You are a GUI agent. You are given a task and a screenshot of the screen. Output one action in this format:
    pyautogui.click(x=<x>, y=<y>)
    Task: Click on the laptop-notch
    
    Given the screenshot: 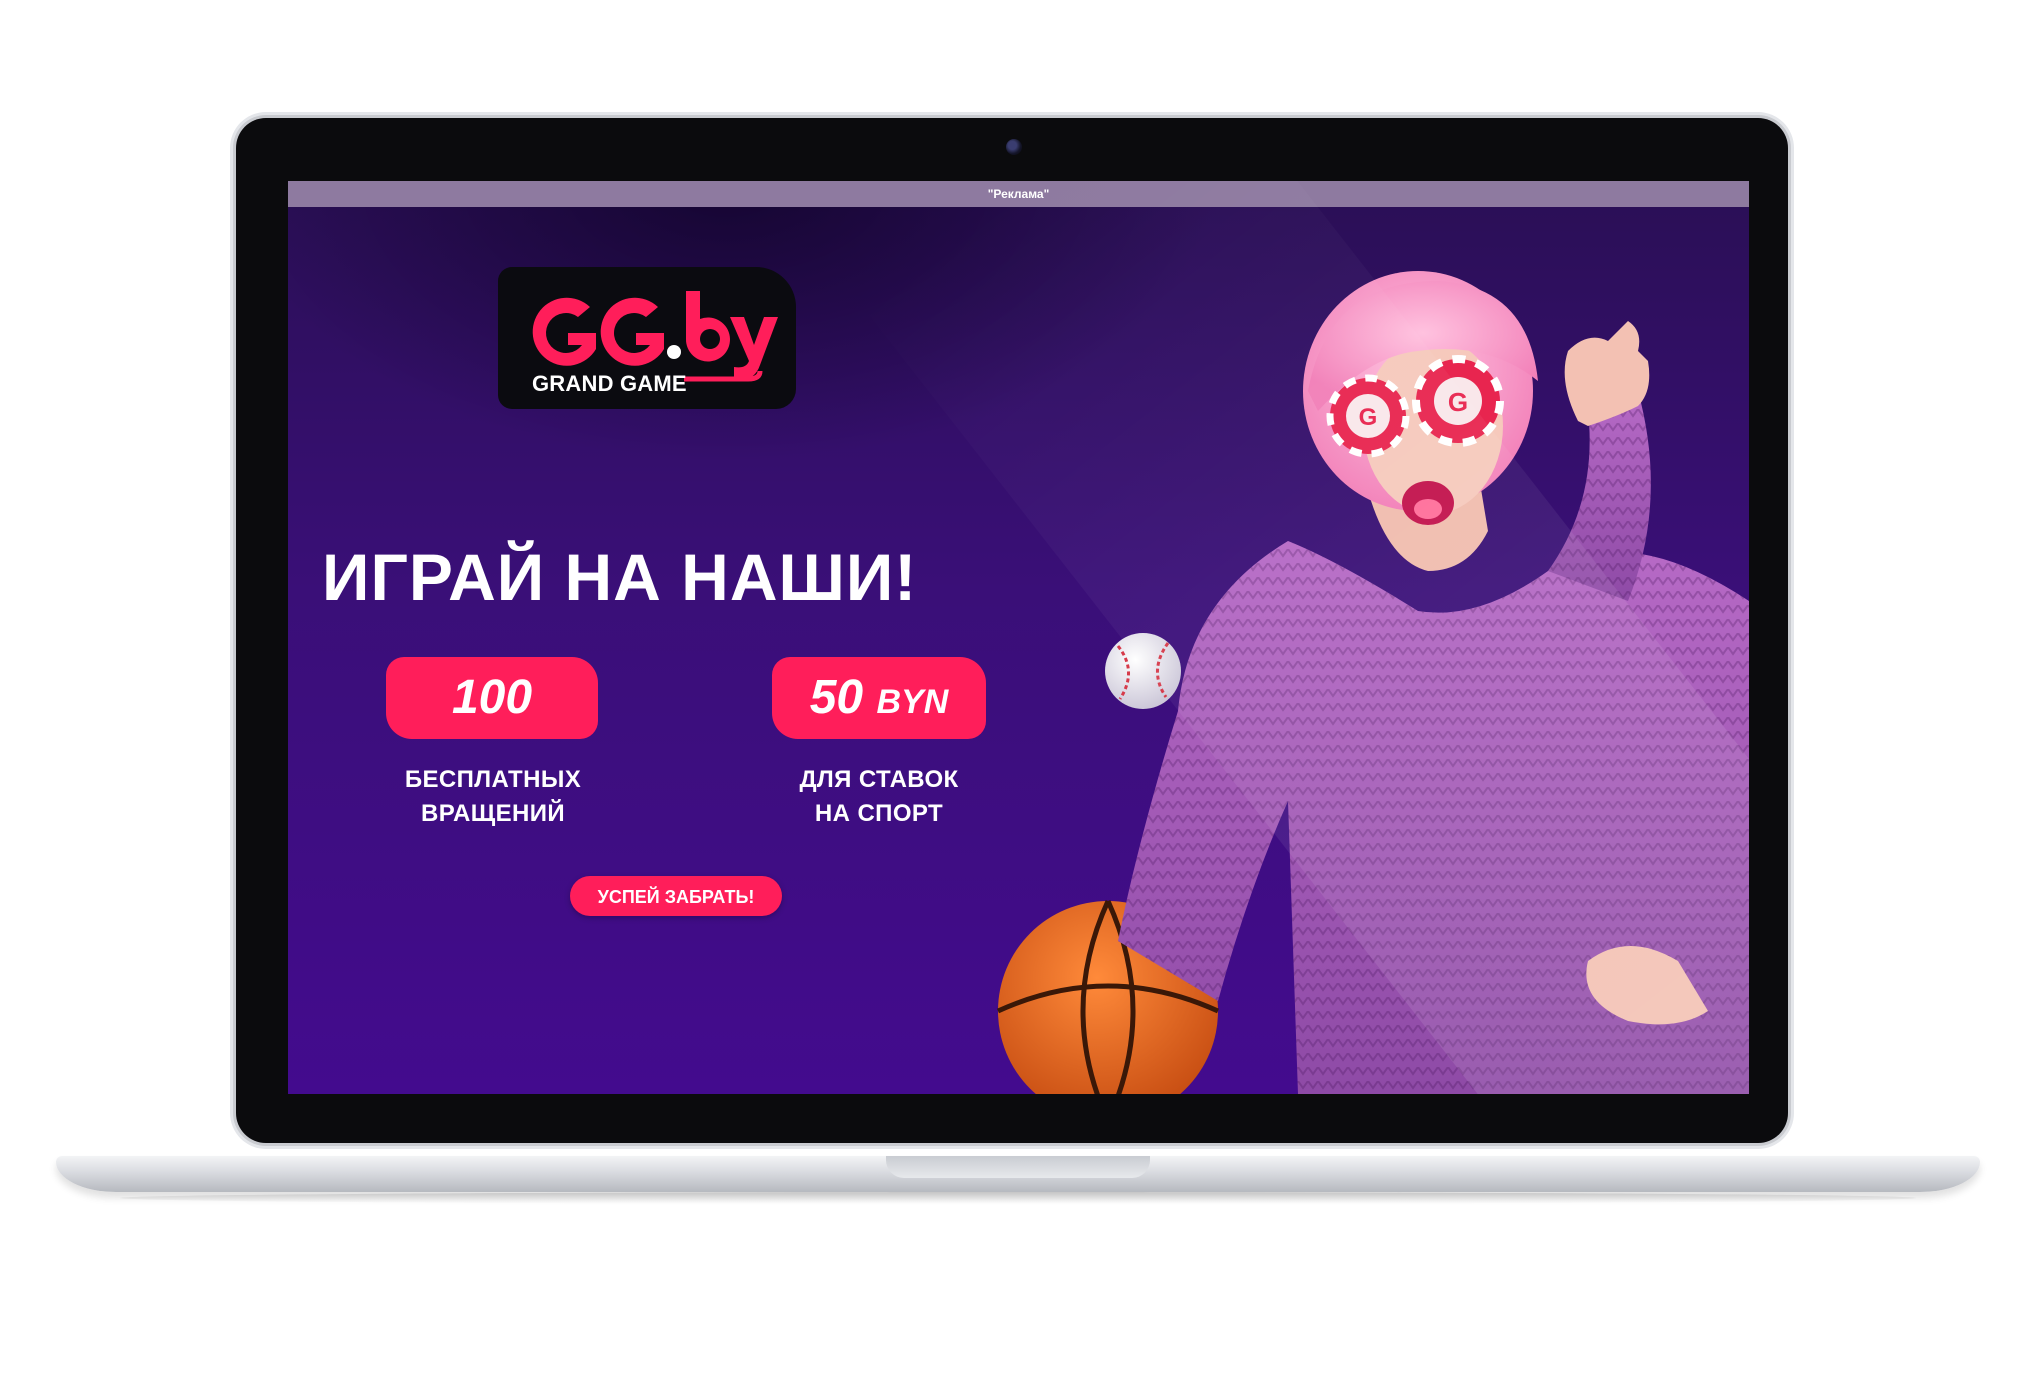 What is the action you would take?
    pyautogui.click(x=1018, y=1167)
    